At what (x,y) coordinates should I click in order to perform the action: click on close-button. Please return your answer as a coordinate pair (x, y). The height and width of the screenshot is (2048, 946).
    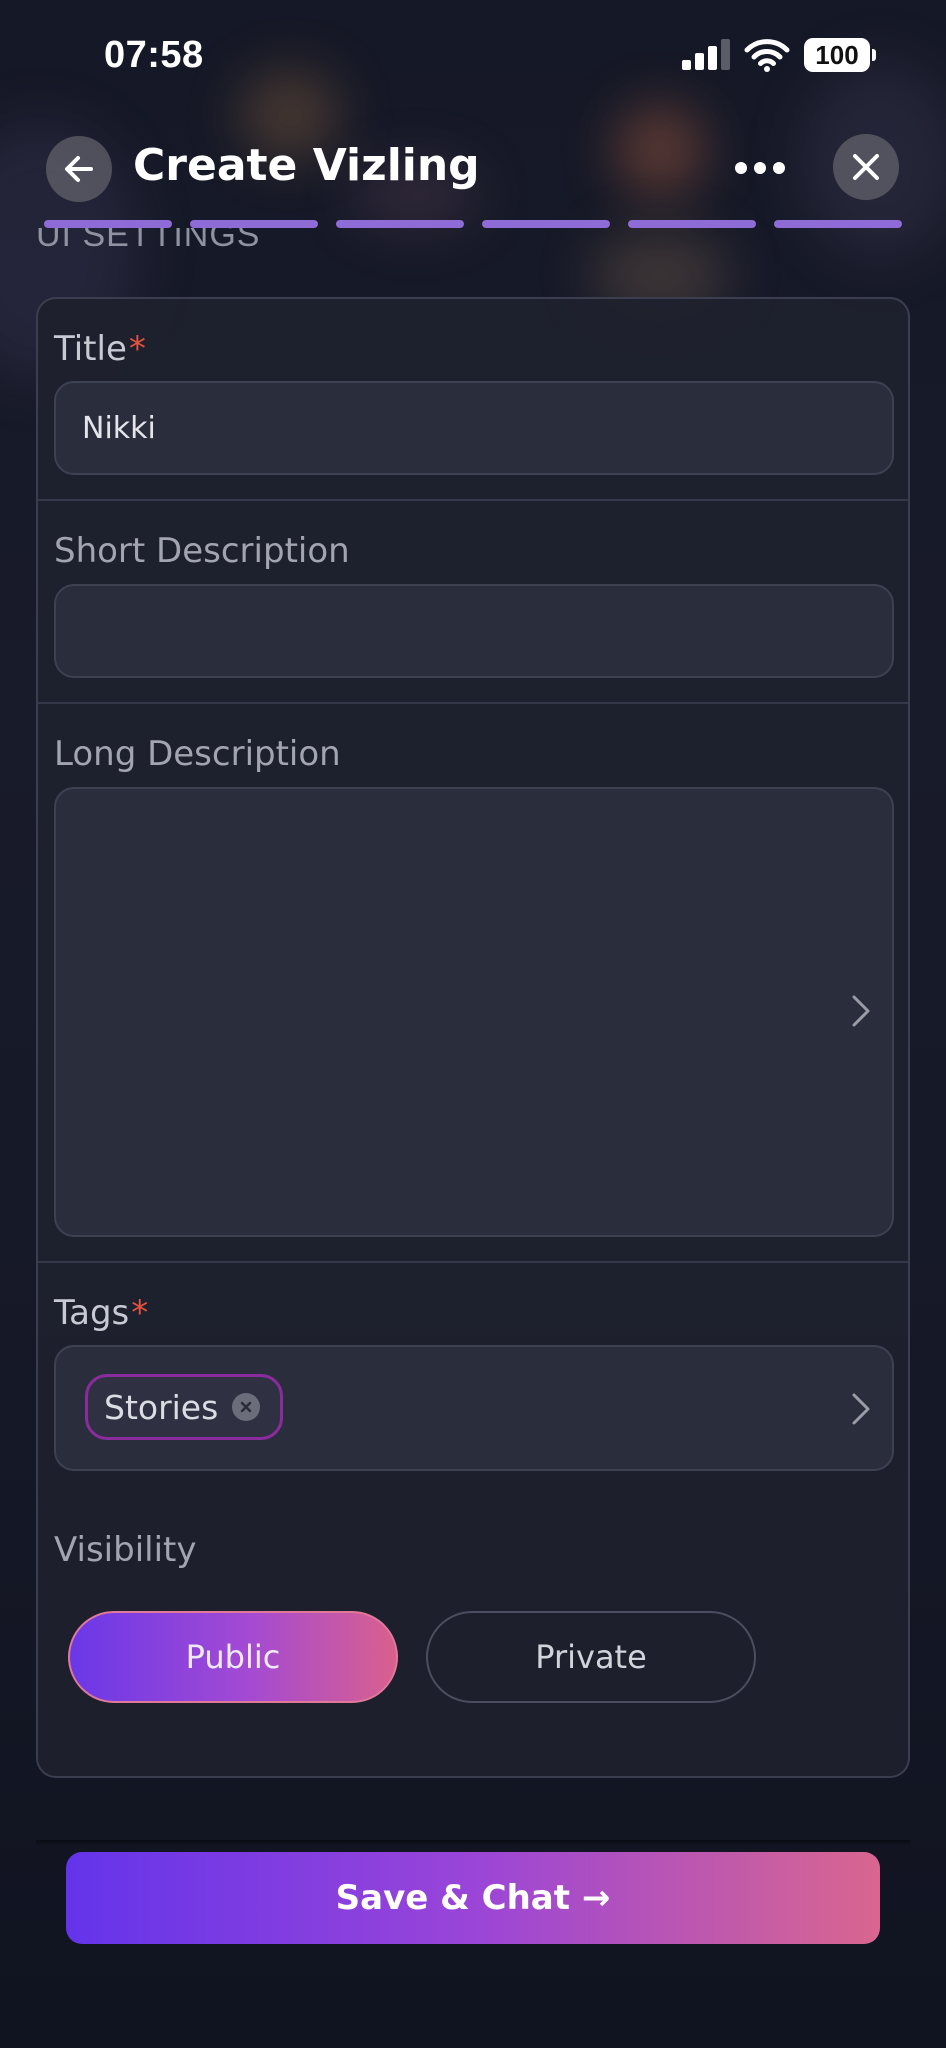
    Looking at the image, I should click on (866, 167).